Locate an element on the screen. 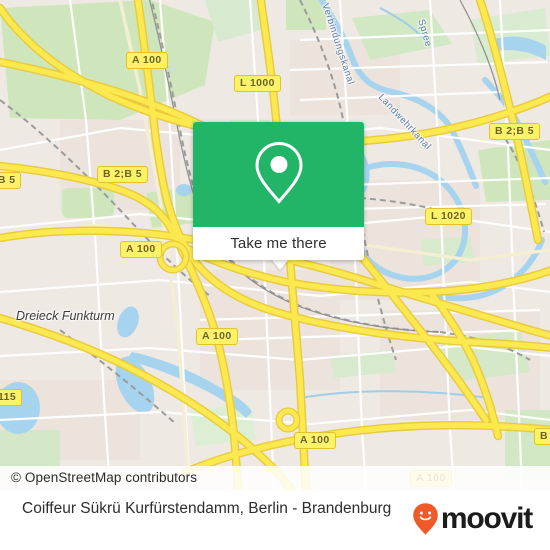 This screenshot has height=550, width=550. popup-pointer is located at coordinates (280, 264).